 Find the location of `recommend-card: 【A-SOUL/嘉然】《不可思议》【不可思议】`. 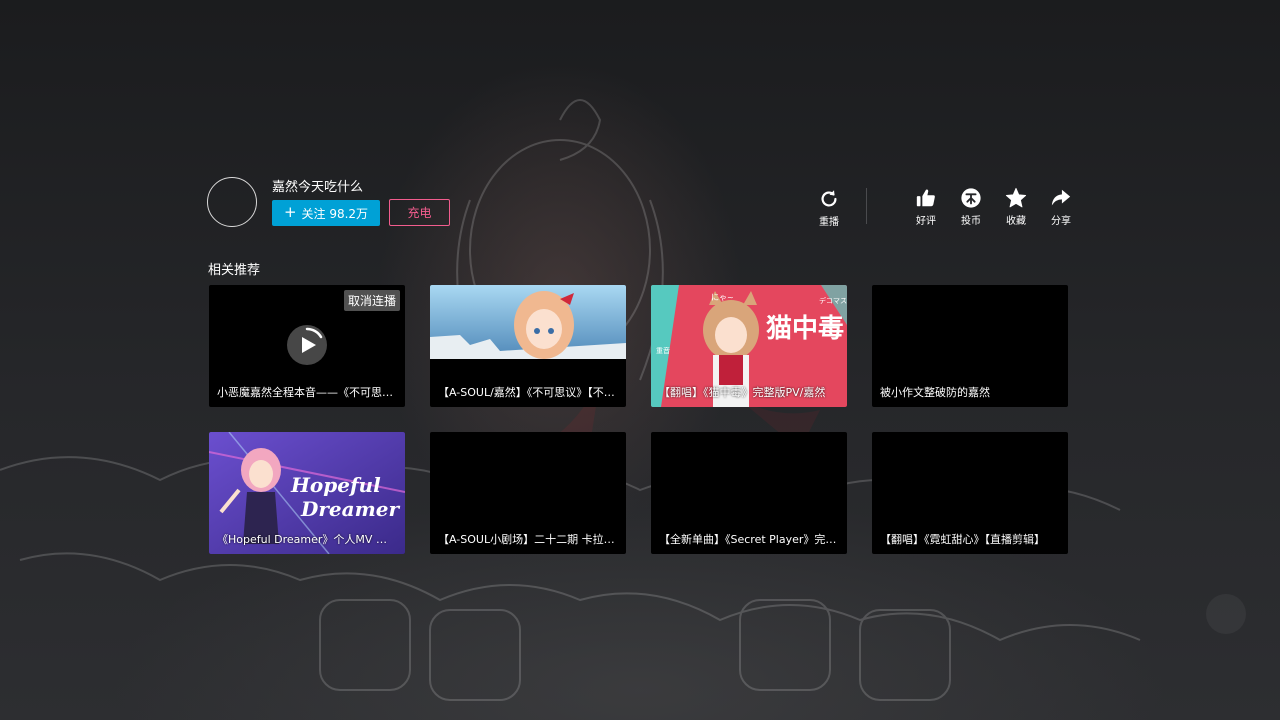

recommend-card: 【A-SOUL/嘉然】《不可思议》【不可思议】 is located at coordinates (528, 346).